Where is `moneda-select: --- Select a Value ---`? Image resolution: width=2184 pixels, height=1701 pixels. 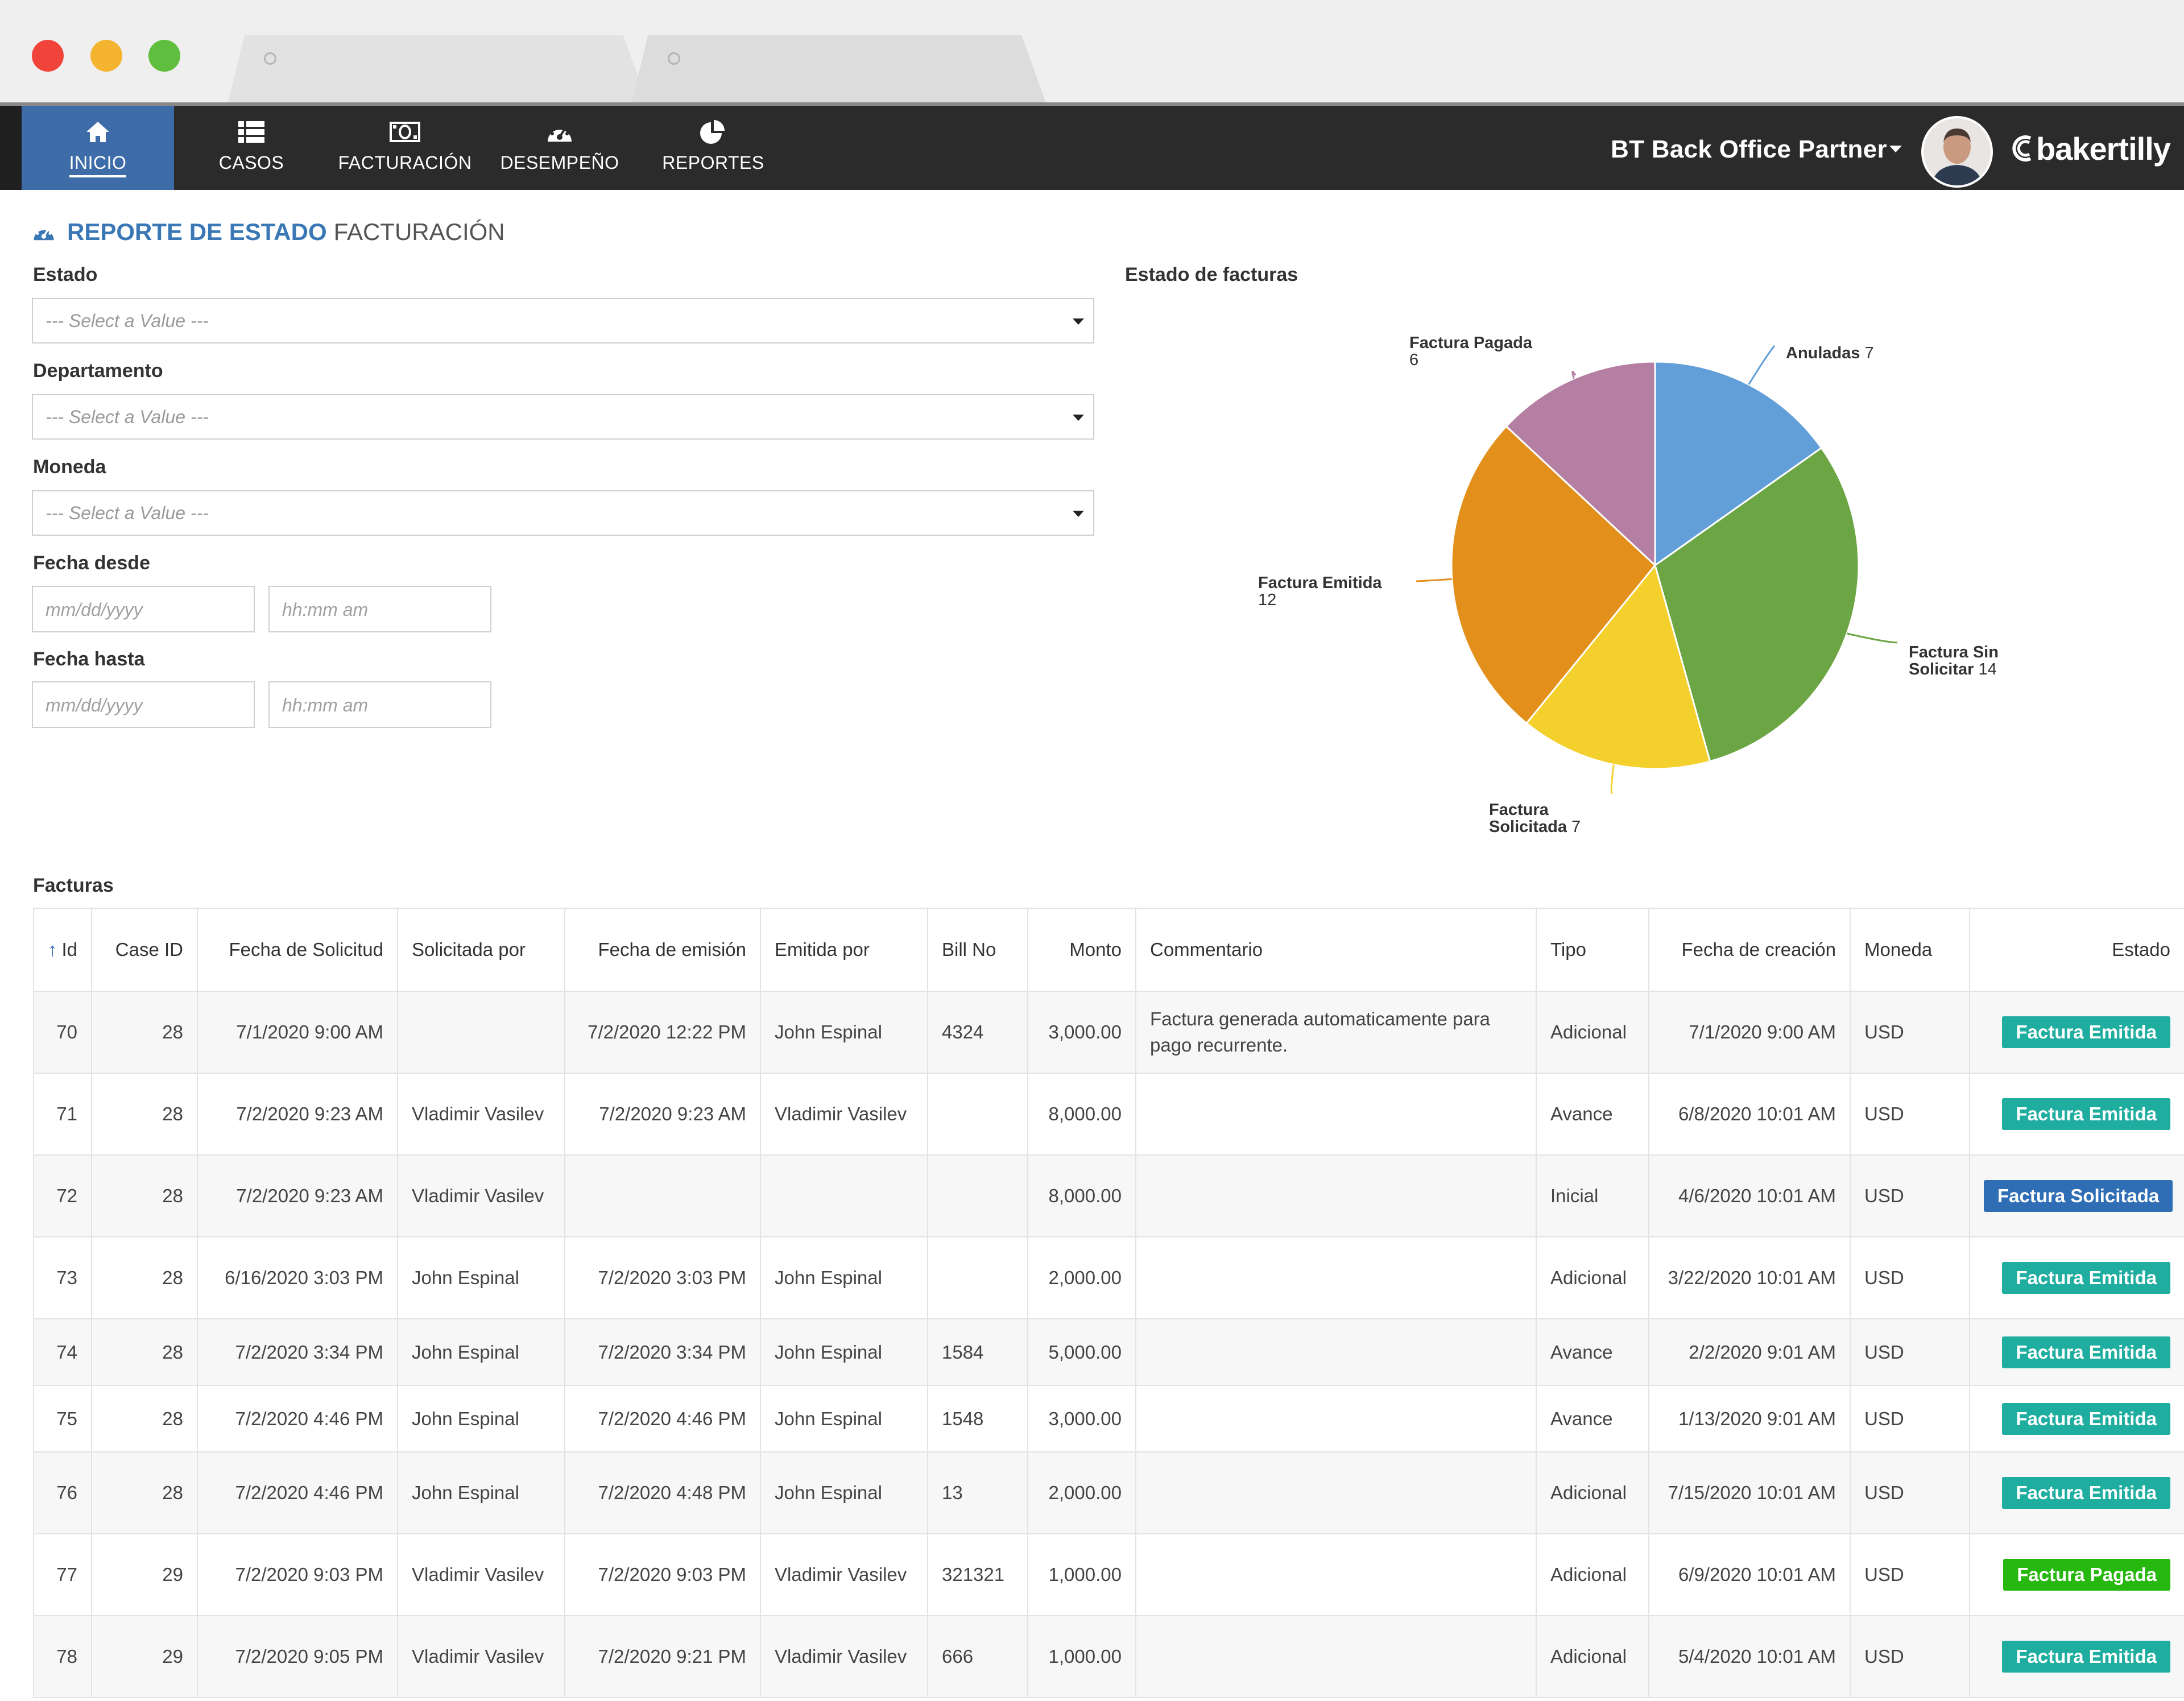
moneda-select: --- Select a Value --- is located at coordinates (563, 513).